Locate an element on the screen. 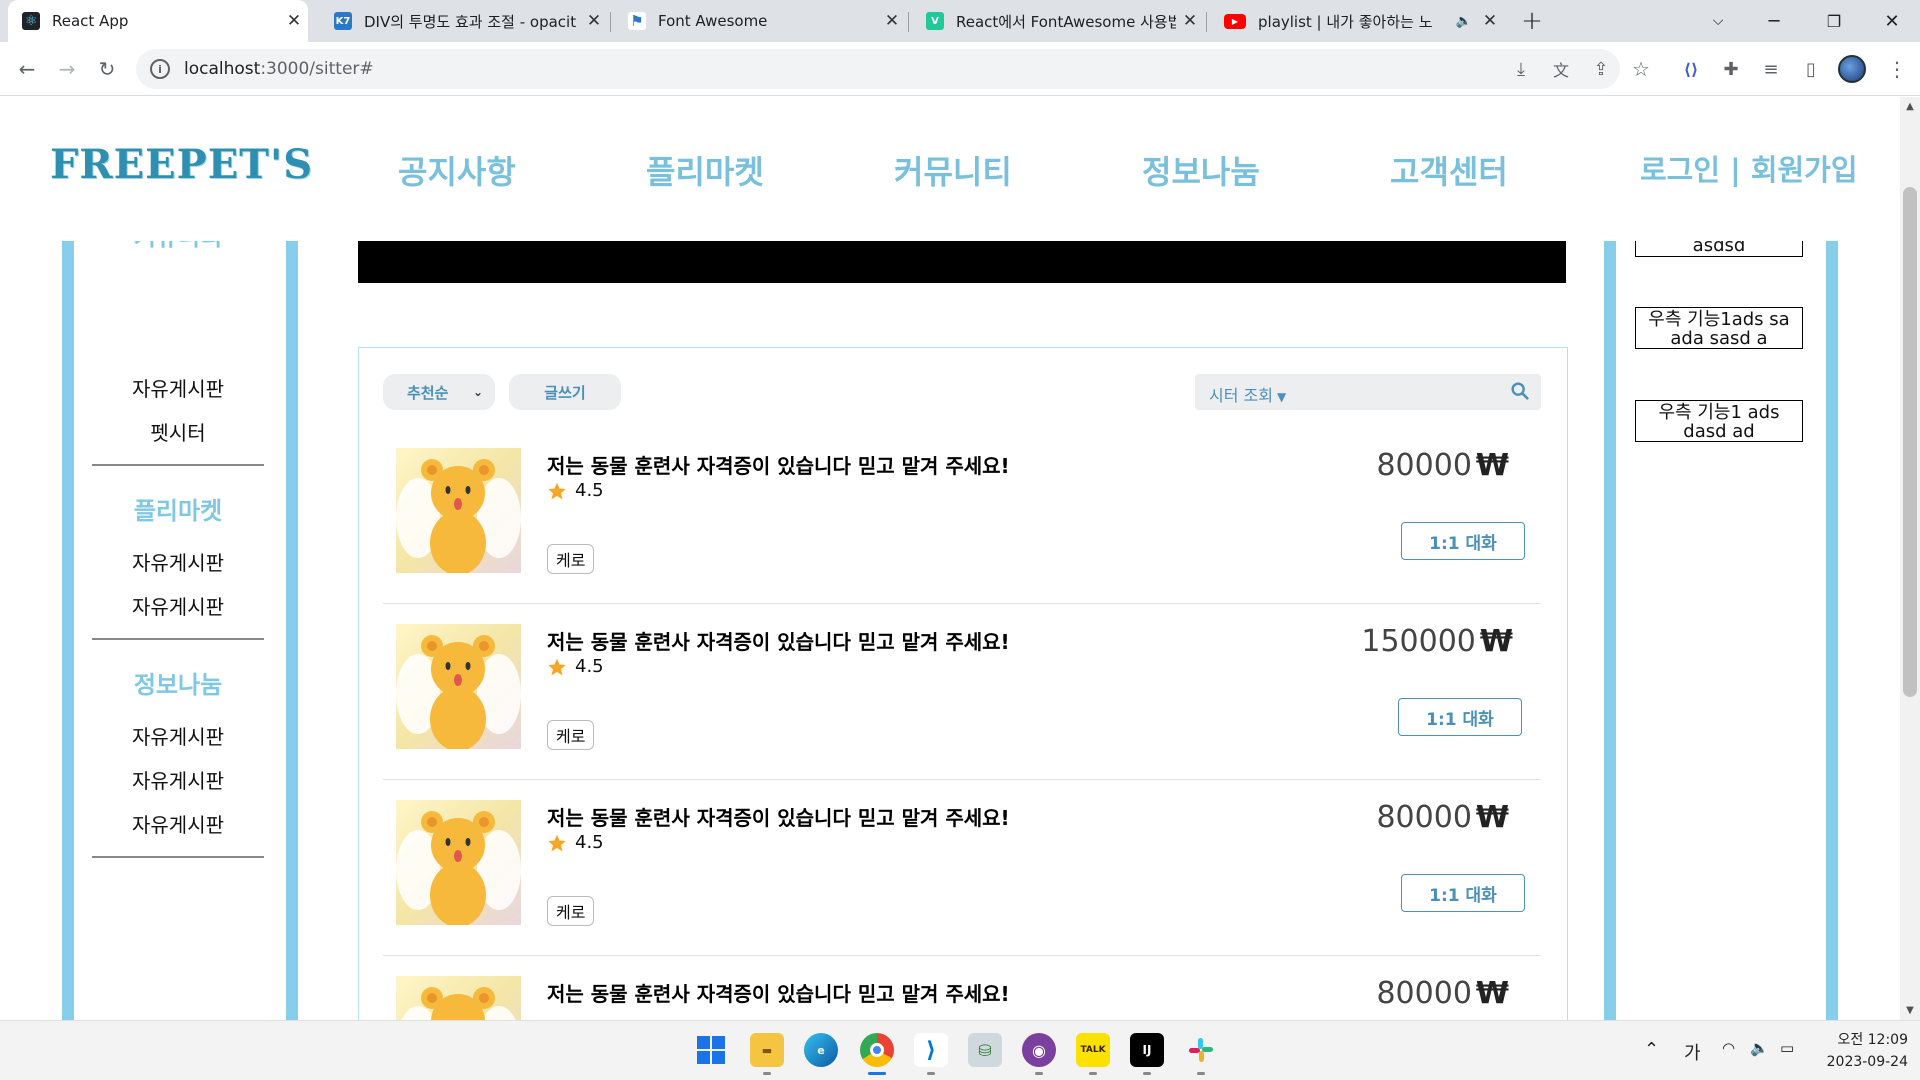  nav-notice: 공지사항 is located at coordinates (457, 170).